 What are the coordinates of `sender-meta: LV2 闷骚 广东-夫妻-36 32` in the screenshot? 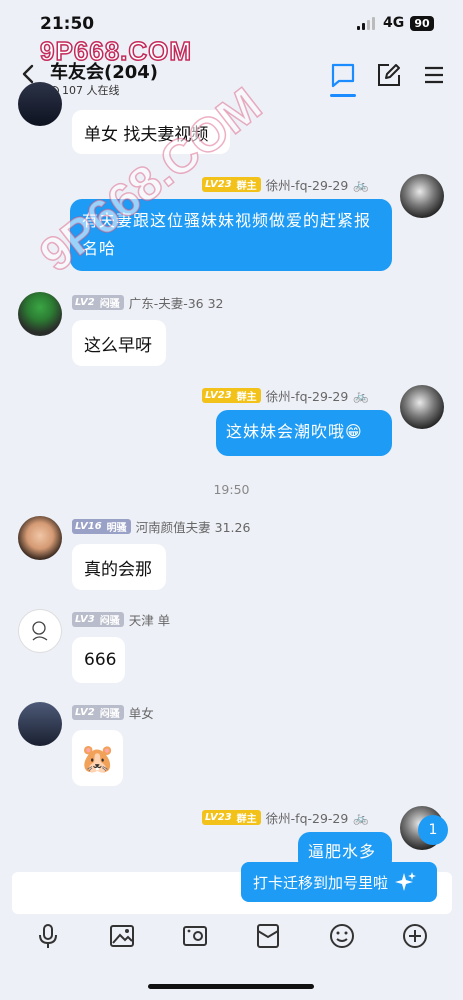 It's located at (148, 302).